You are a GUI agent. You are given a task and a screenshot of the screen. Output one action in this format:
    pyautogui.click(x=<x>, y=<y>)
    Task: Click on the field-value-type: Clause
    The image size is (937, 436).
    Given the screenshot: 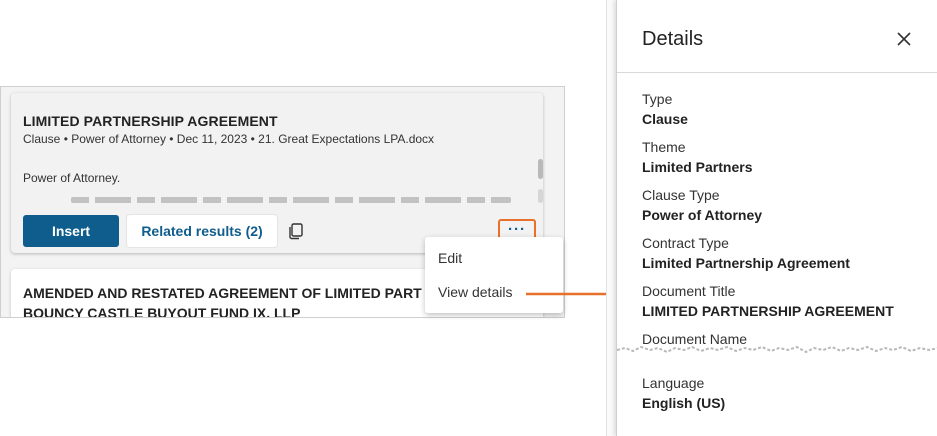 What is the action you would take?
    pyautogui.click(x=665, y=119)
    